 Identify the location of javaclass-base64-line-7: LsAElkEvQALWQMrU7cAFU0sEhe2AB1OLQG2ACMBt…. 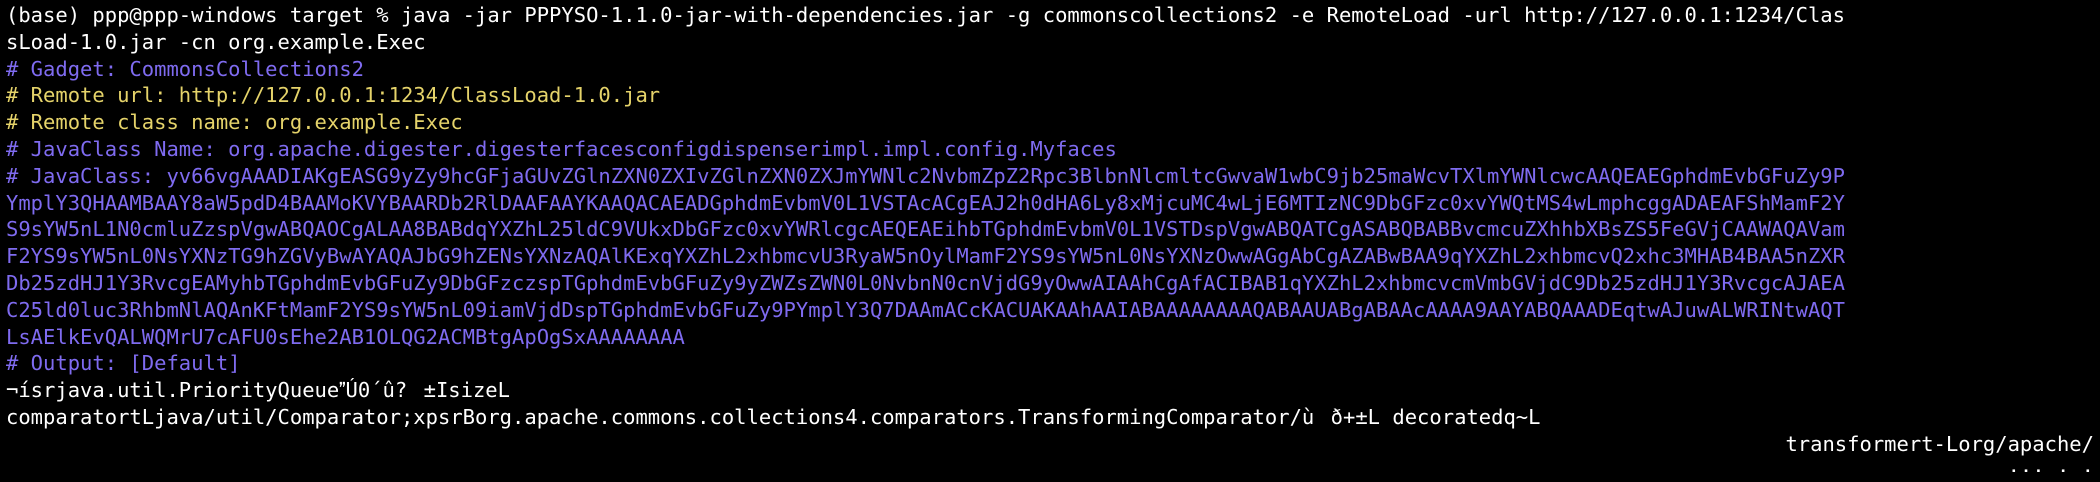
(345, 336).